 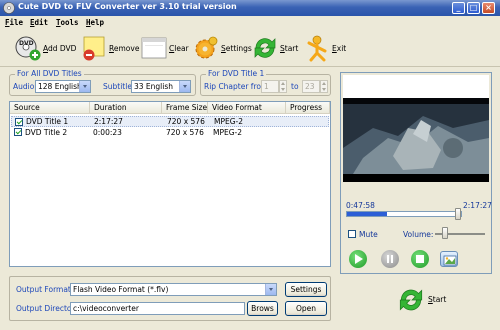 What do you see at coordinates (26, 43) in the screenshot?
I see `svg-text: DVD` at bounding box center [26, 43].